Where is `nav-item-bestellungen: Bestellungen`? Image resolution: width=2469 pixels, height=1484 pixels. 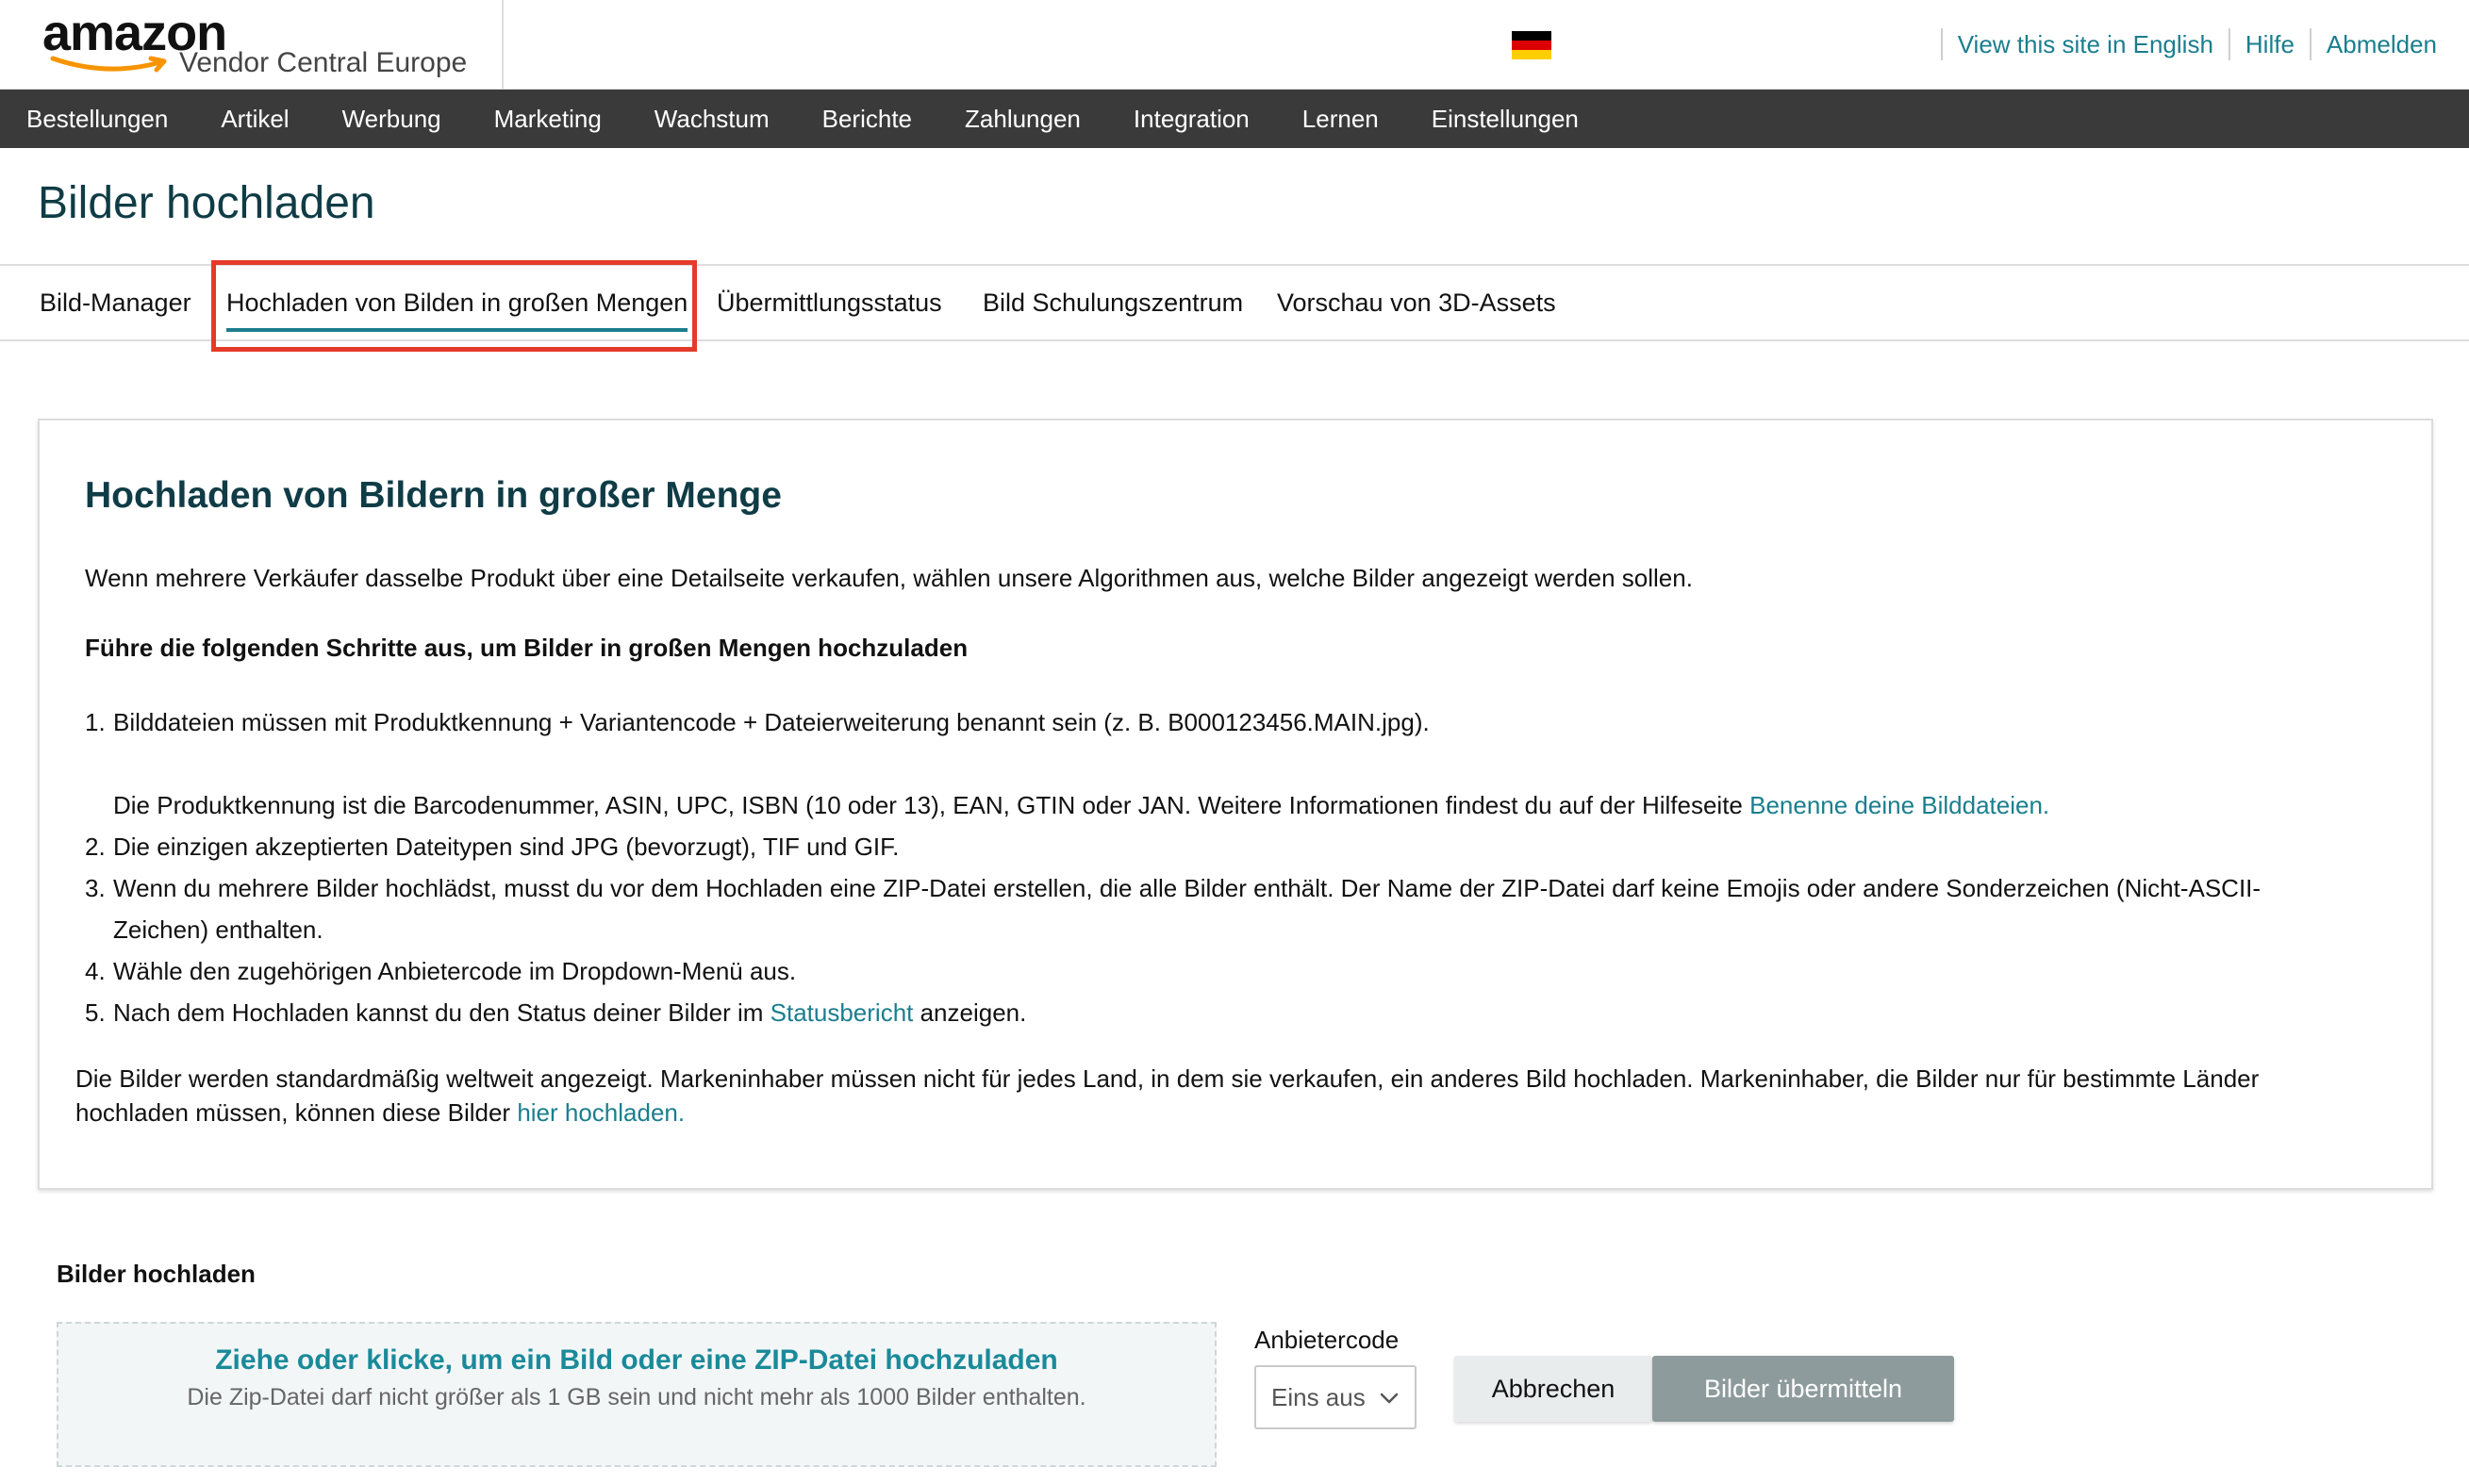 nav-item-bestellungen: Bestellungen is located at coordinates (97, 120).